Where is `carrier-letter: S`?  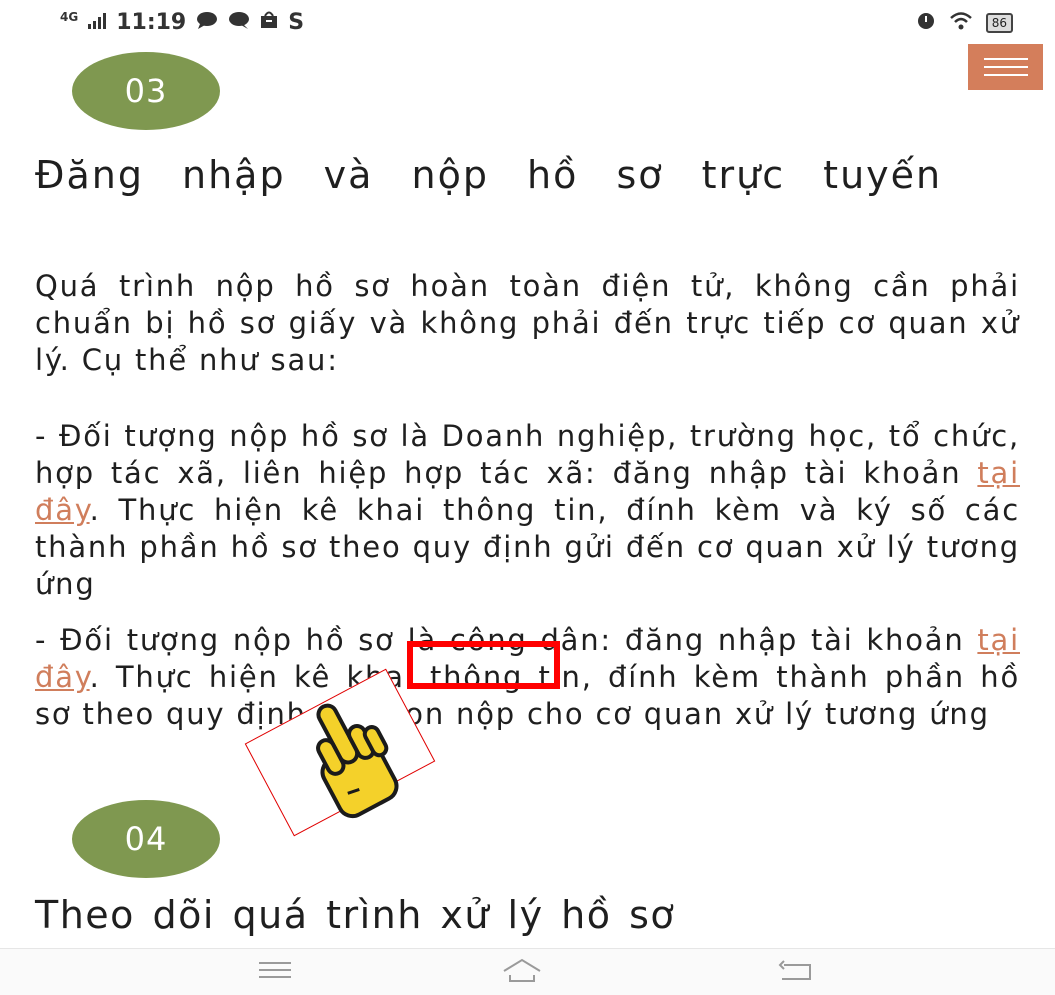
carrier-letter: S is located at coordinates (296, 22).